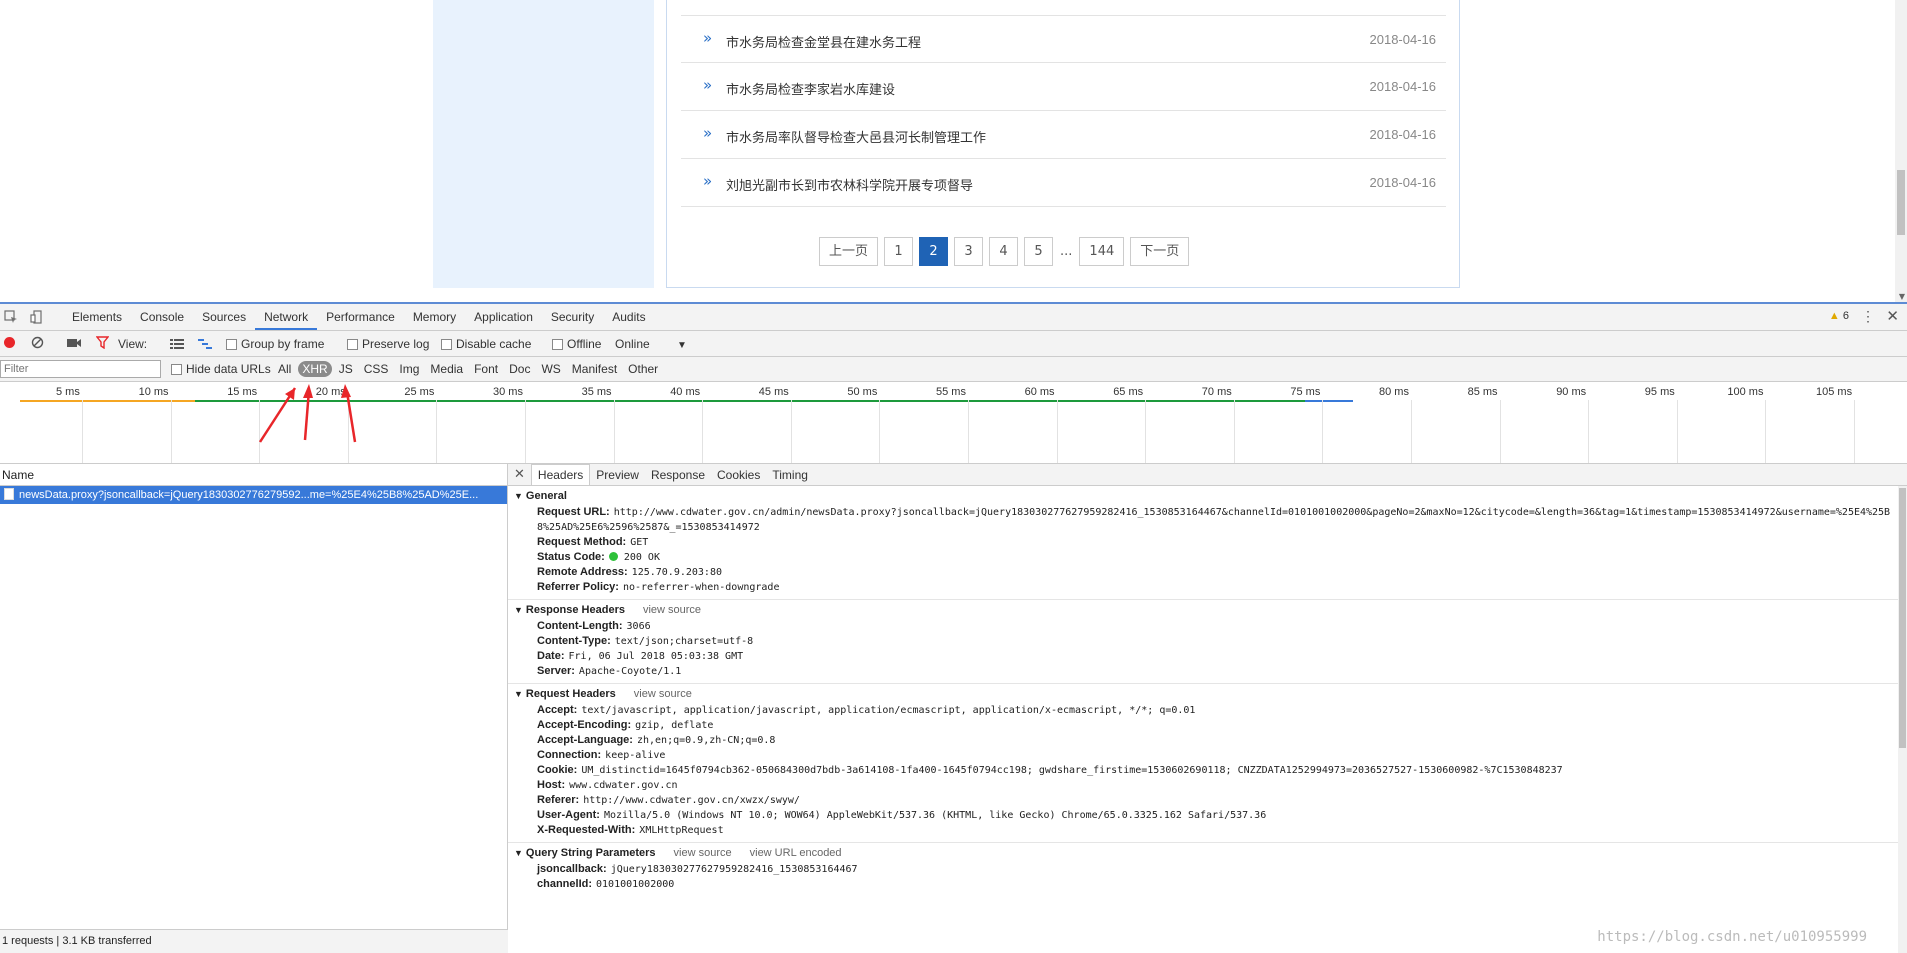 This screenshot has height=953, width=1907. Describe the element at coordinates (899, 251) in the screenshot. I see `page-button-1: 1` at that location.